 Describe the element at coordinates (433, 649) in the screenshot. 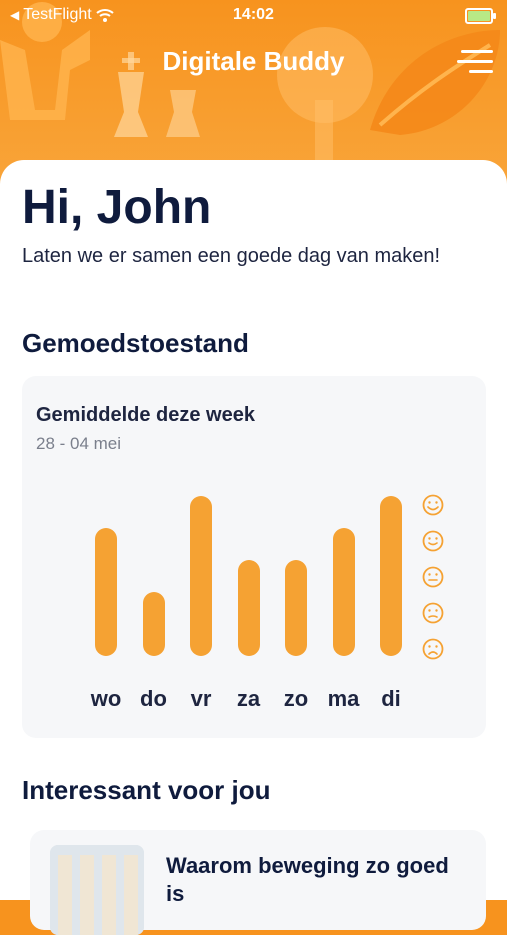

I see `sad-face-icon` at that location.